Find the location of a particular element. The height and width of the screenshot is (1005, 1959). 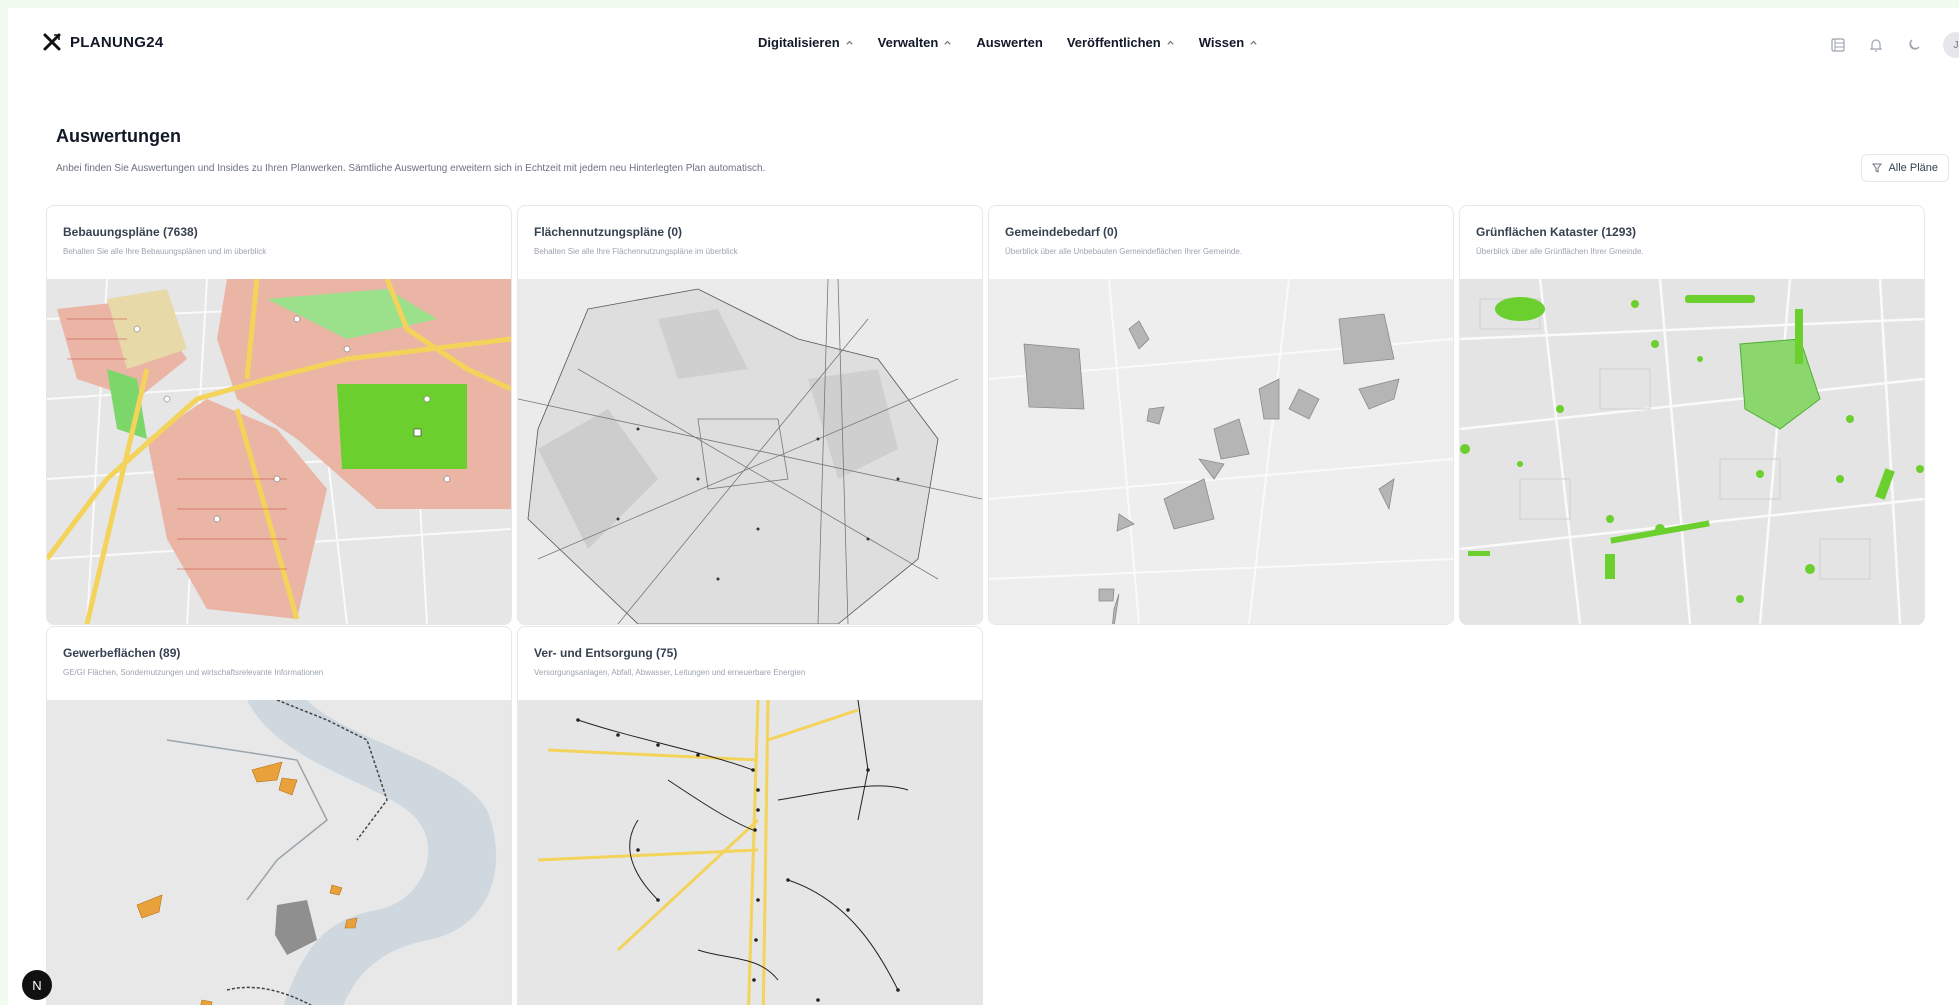

page-title: Auswertungen is located at coordinates (119, 136).